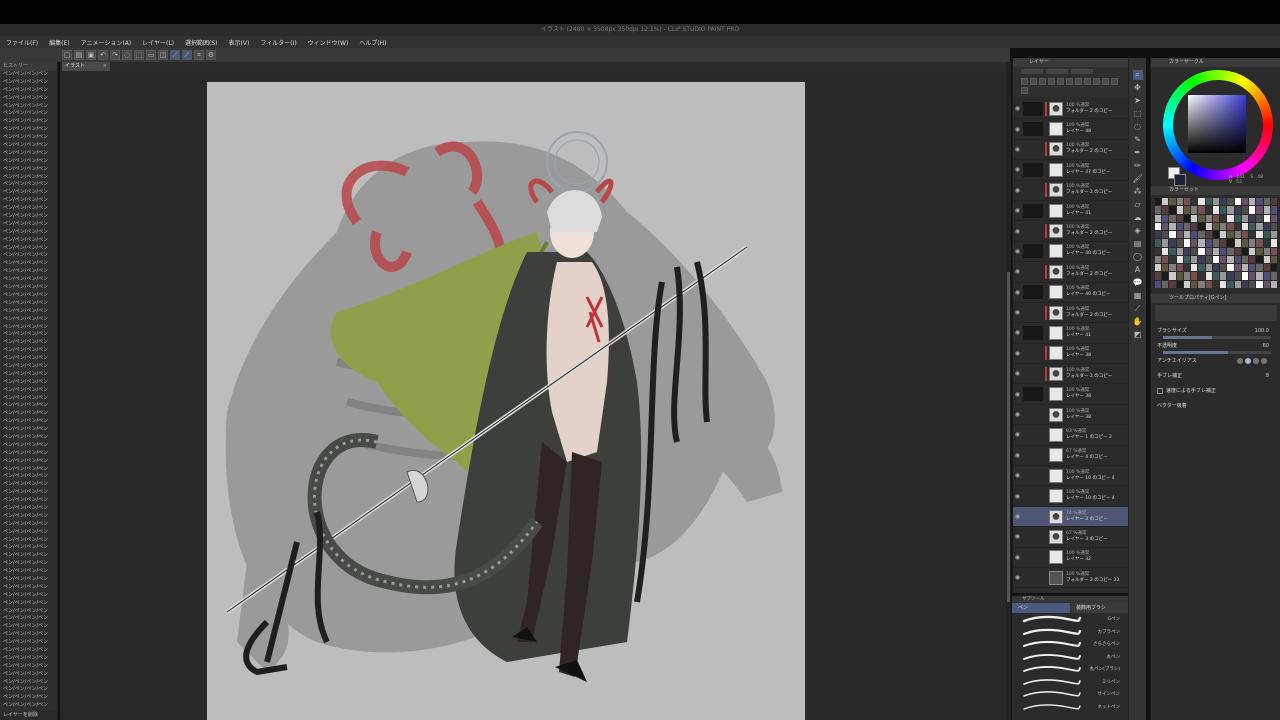 The image size is (1280, 720). What do you see at coordinates (1138, 153) in the screenshot?
I see `pen-tool-icon: ✒` at bounding box center [1138, 153].